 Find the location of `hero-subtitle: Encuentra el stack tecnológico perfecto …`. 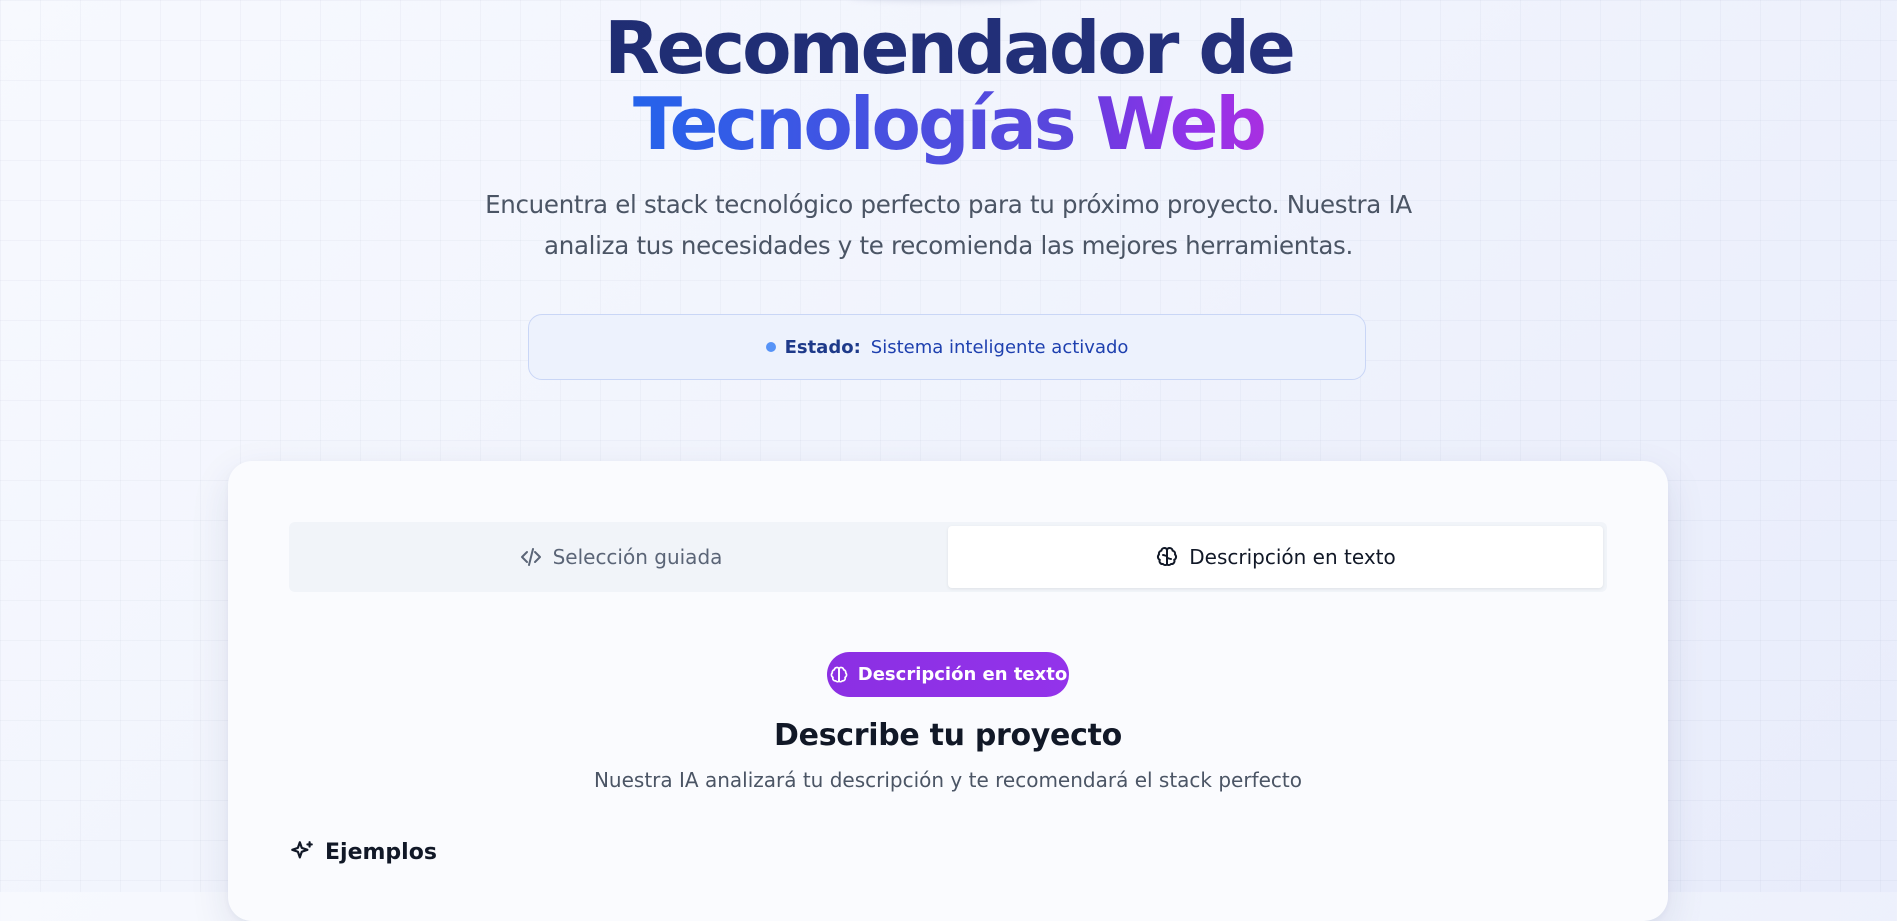

hero-subtitle: Encuentra el stack tecnológico perfecto … is located at coordinates (948, 225).